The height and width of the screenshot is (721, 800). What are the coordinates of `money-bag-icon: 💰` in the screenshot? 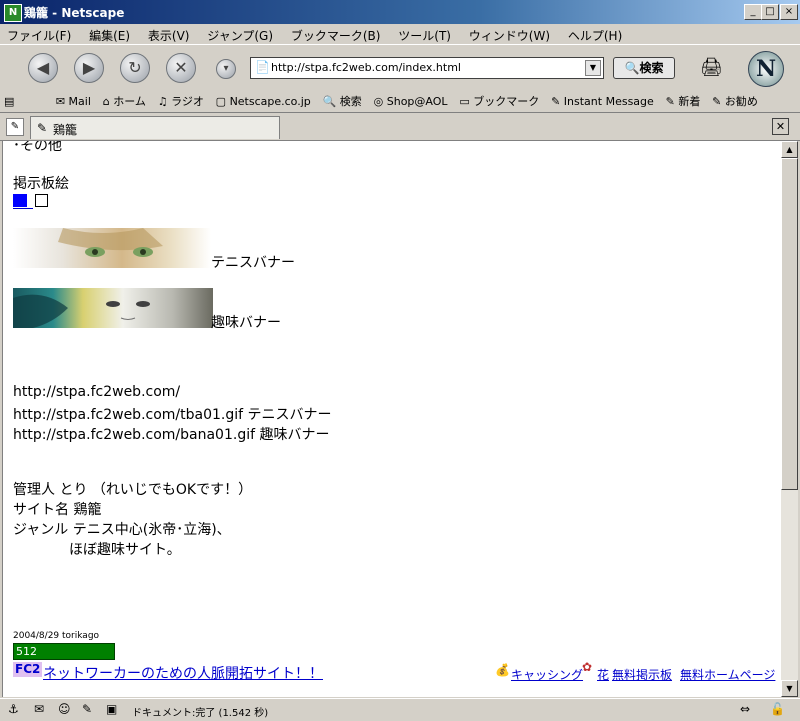 It's located at (502, 670).